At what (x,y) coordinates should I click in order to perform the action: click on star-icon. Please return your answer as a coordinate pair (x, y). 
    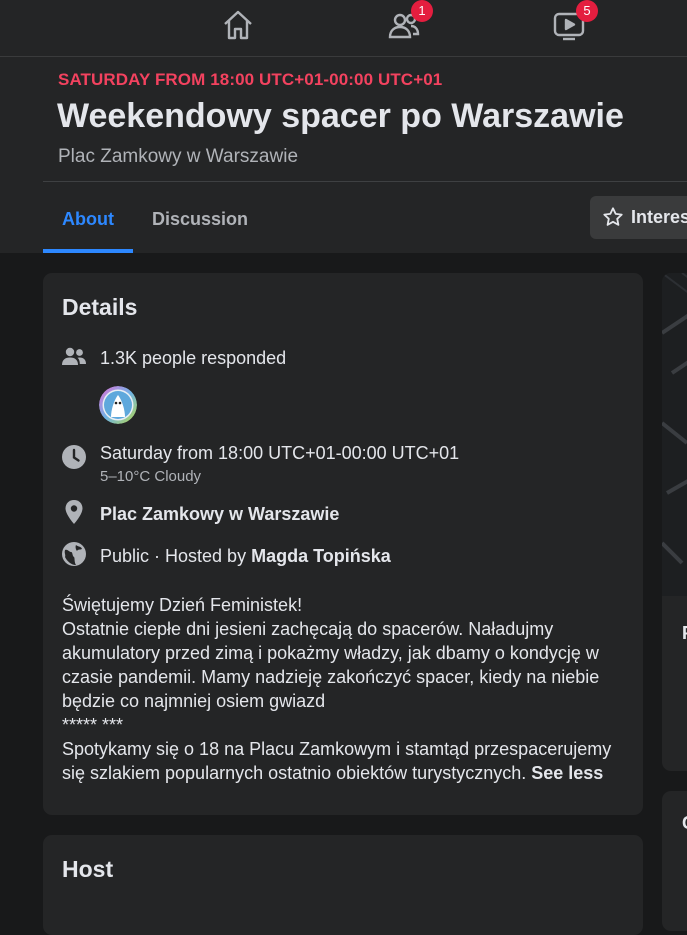
    Looking at the image, I should click on (613, 216).